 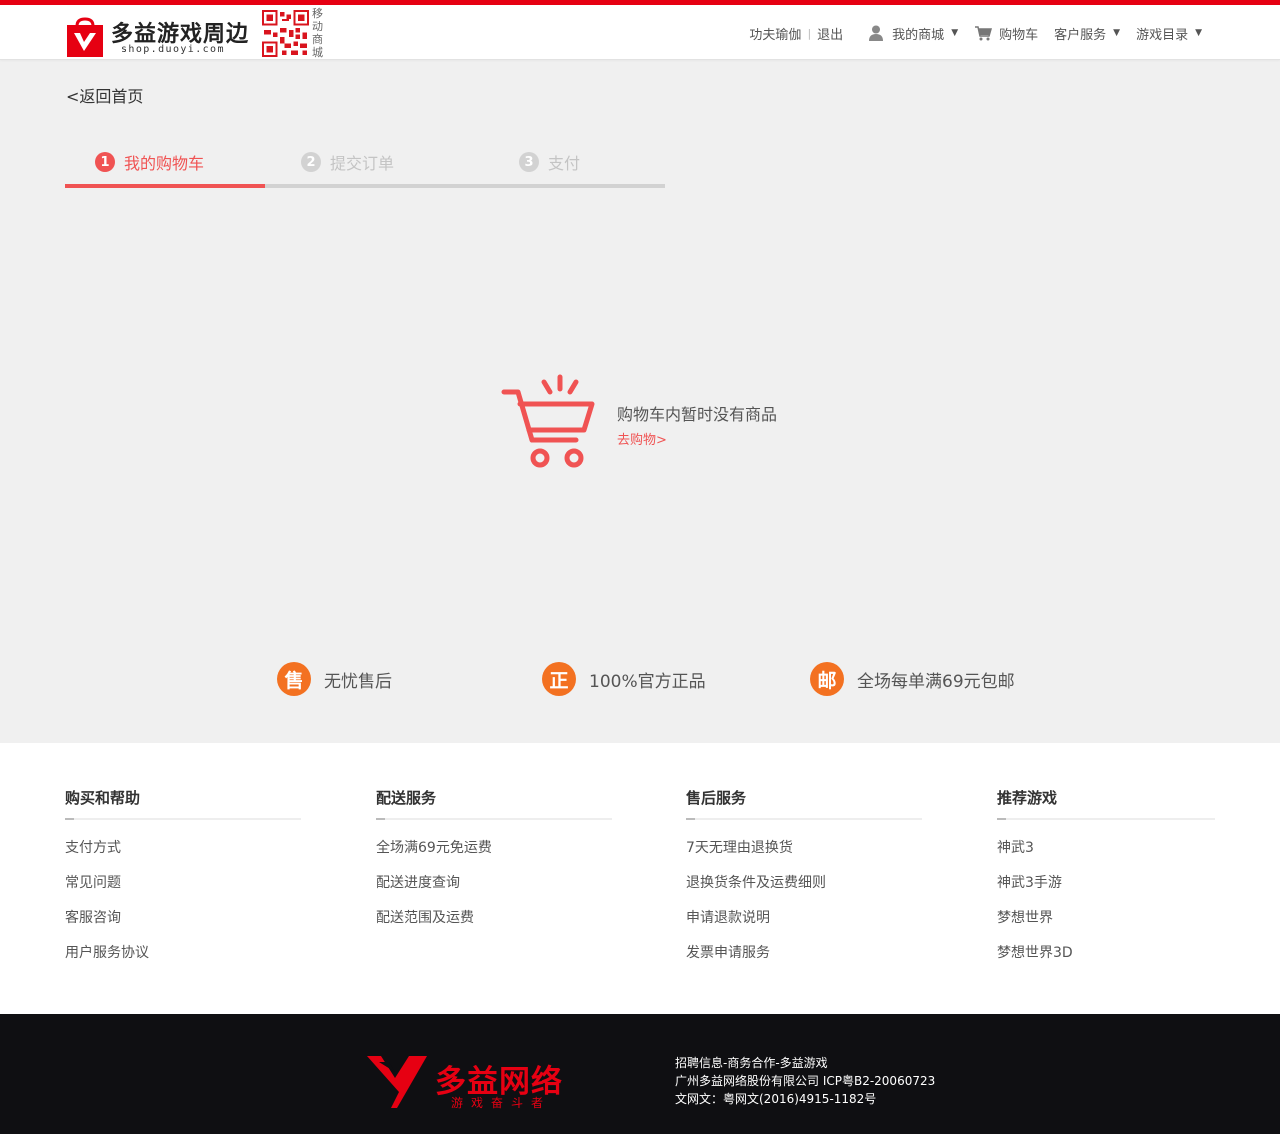 I want to click on company-icp: 广州多益网络股份有限公司 ICP粤B2-20060723, so click(x=805, y=1081).